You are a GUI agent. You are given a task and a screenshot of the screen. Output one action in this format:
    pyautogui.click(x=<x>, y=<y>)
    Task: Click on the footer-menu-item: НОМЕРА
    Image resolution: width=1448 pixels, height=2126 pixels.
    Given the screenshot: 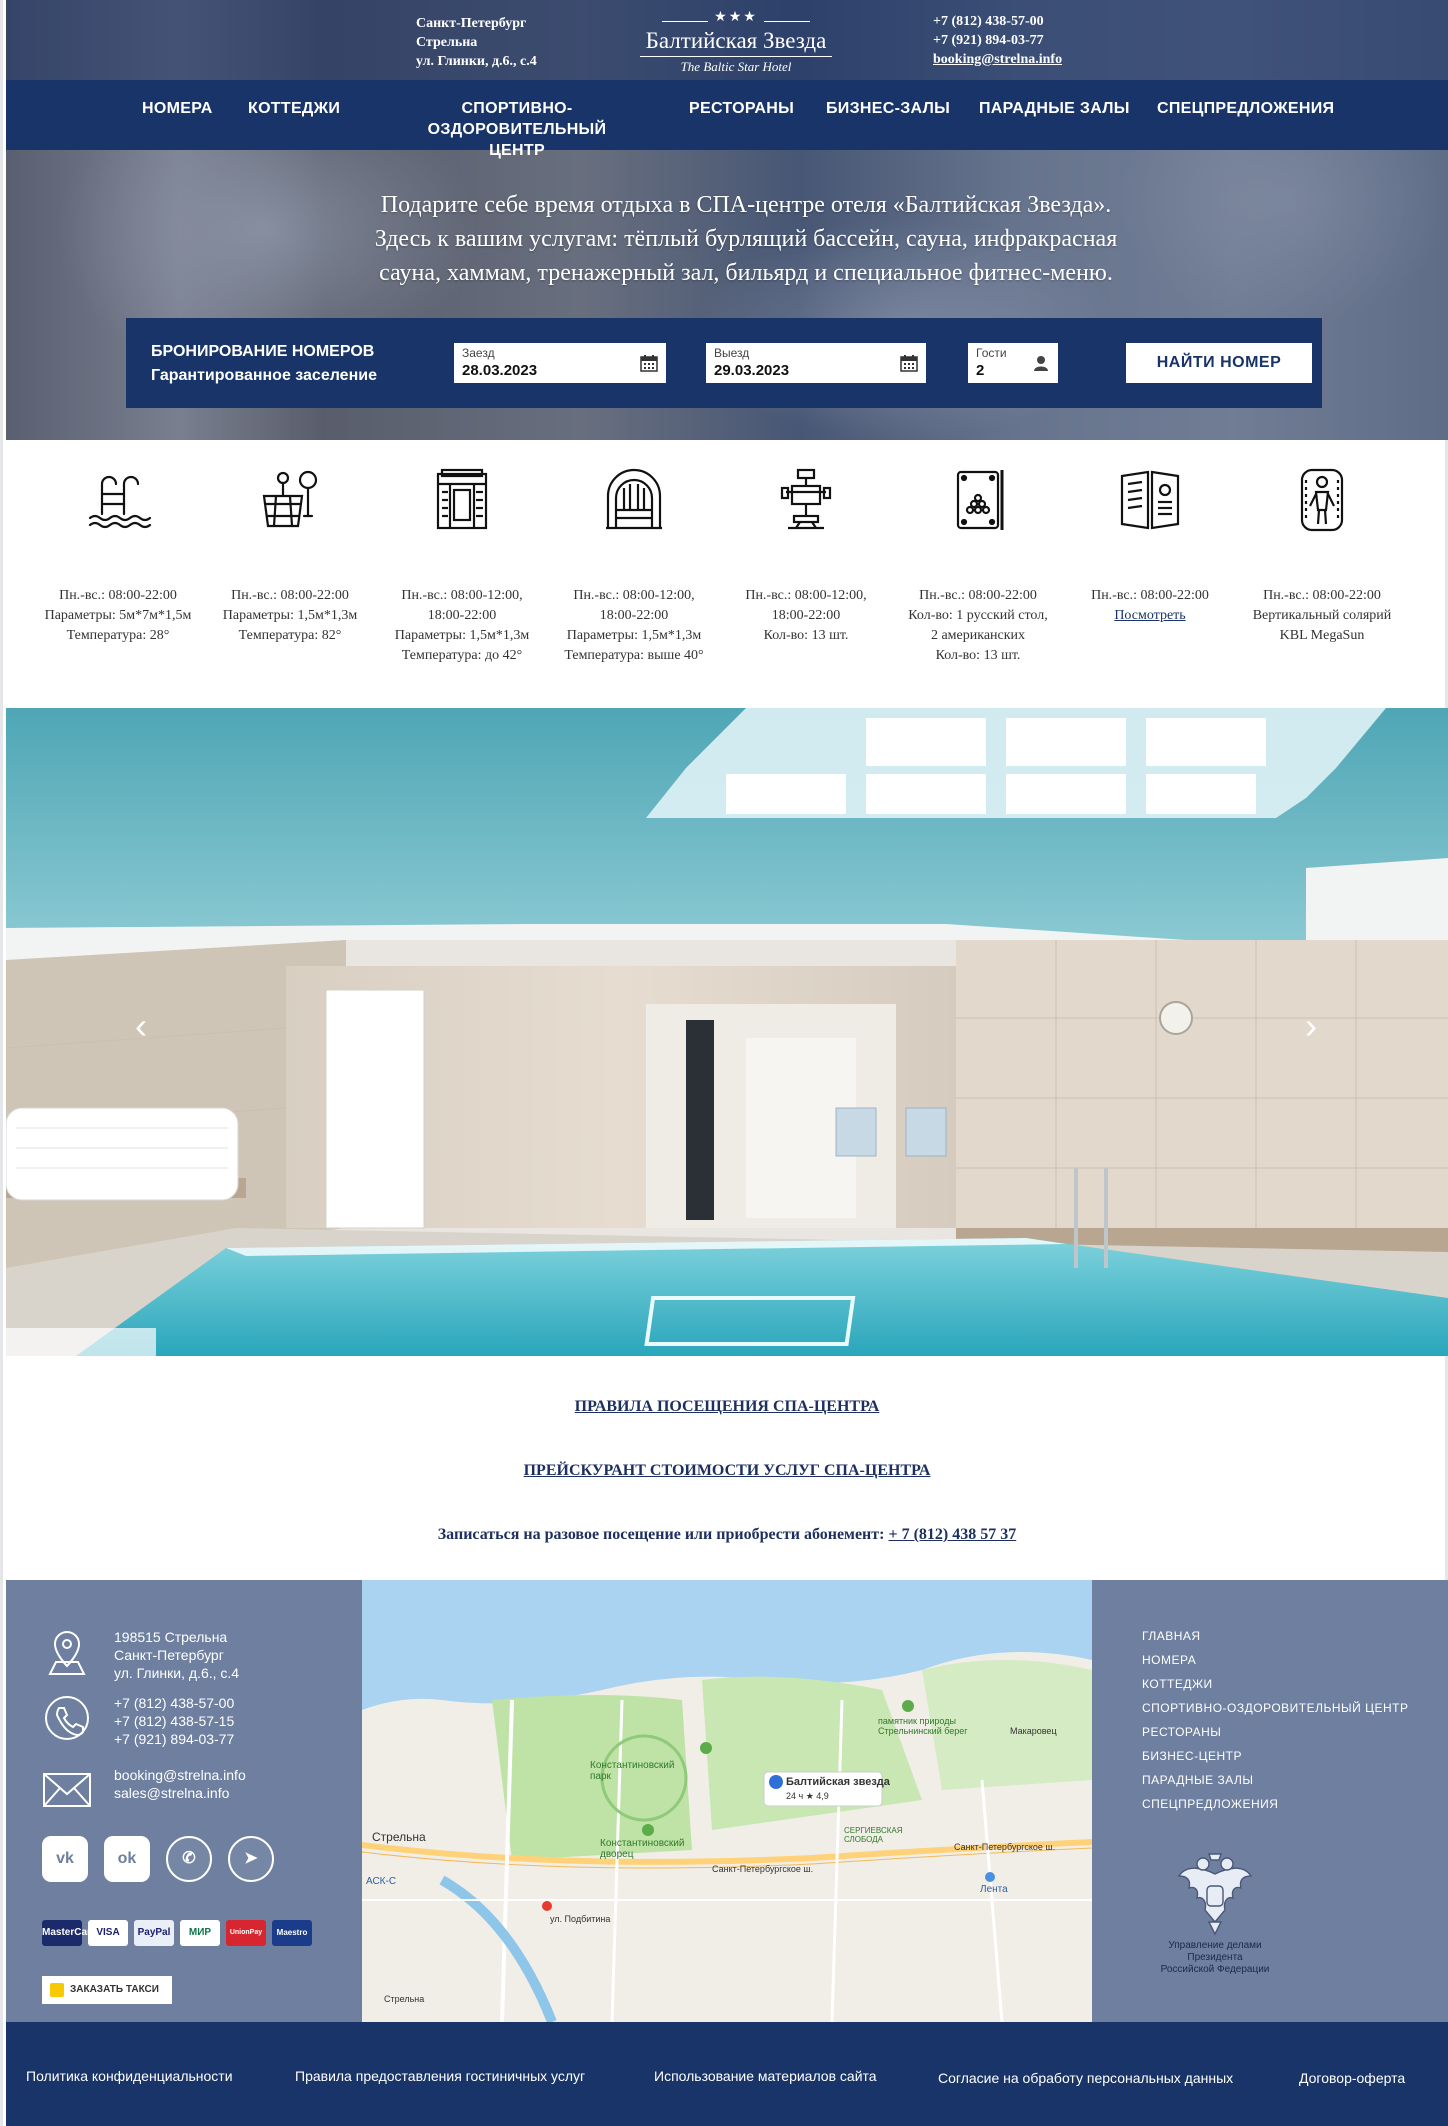 What is the action you would take?
    pyautogui.click(x=1275, y=1660)
    